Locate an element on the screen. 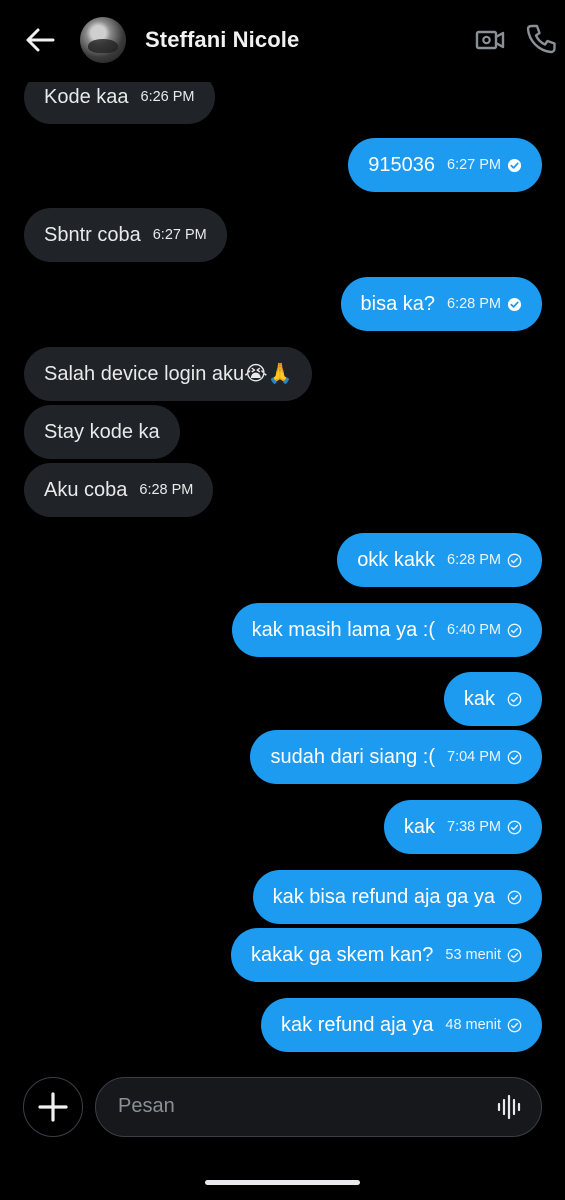 The image size is (565, 1200). outgoing-message: sudah dari siang :( 7:04 PM is located at coordinates (396, 757).